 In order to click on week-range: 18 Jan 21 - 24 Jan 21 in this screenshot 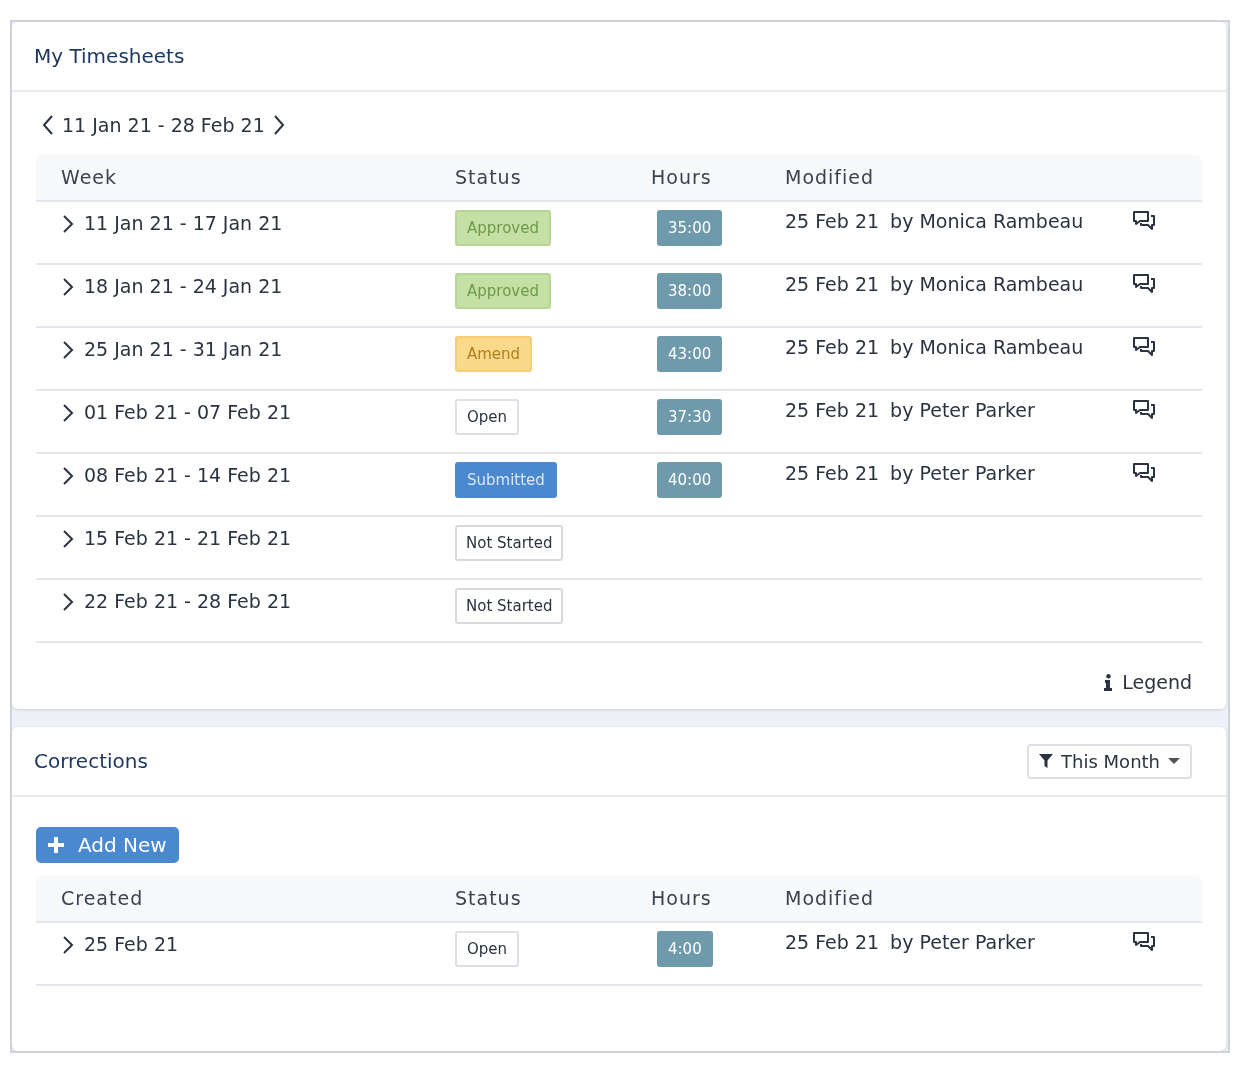, I will do `click(183, 286)`.